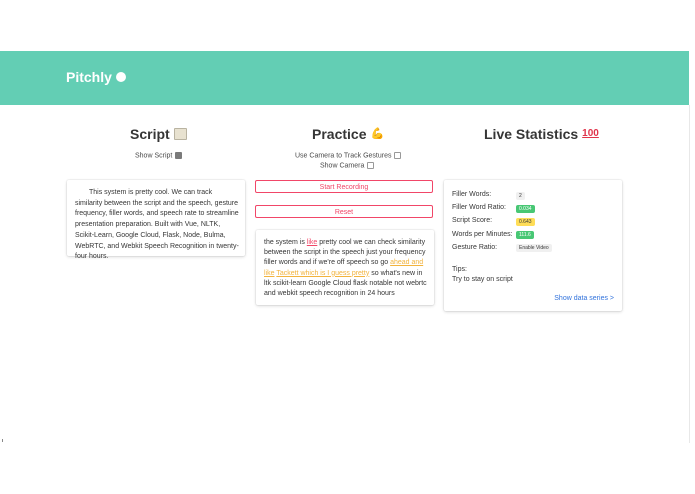 This screenshot has width=695, height=494. What do you see at coordinates (371, 165) in the screenshot?
I see `show-camera-checkbox` at bounding box center [371, 165].